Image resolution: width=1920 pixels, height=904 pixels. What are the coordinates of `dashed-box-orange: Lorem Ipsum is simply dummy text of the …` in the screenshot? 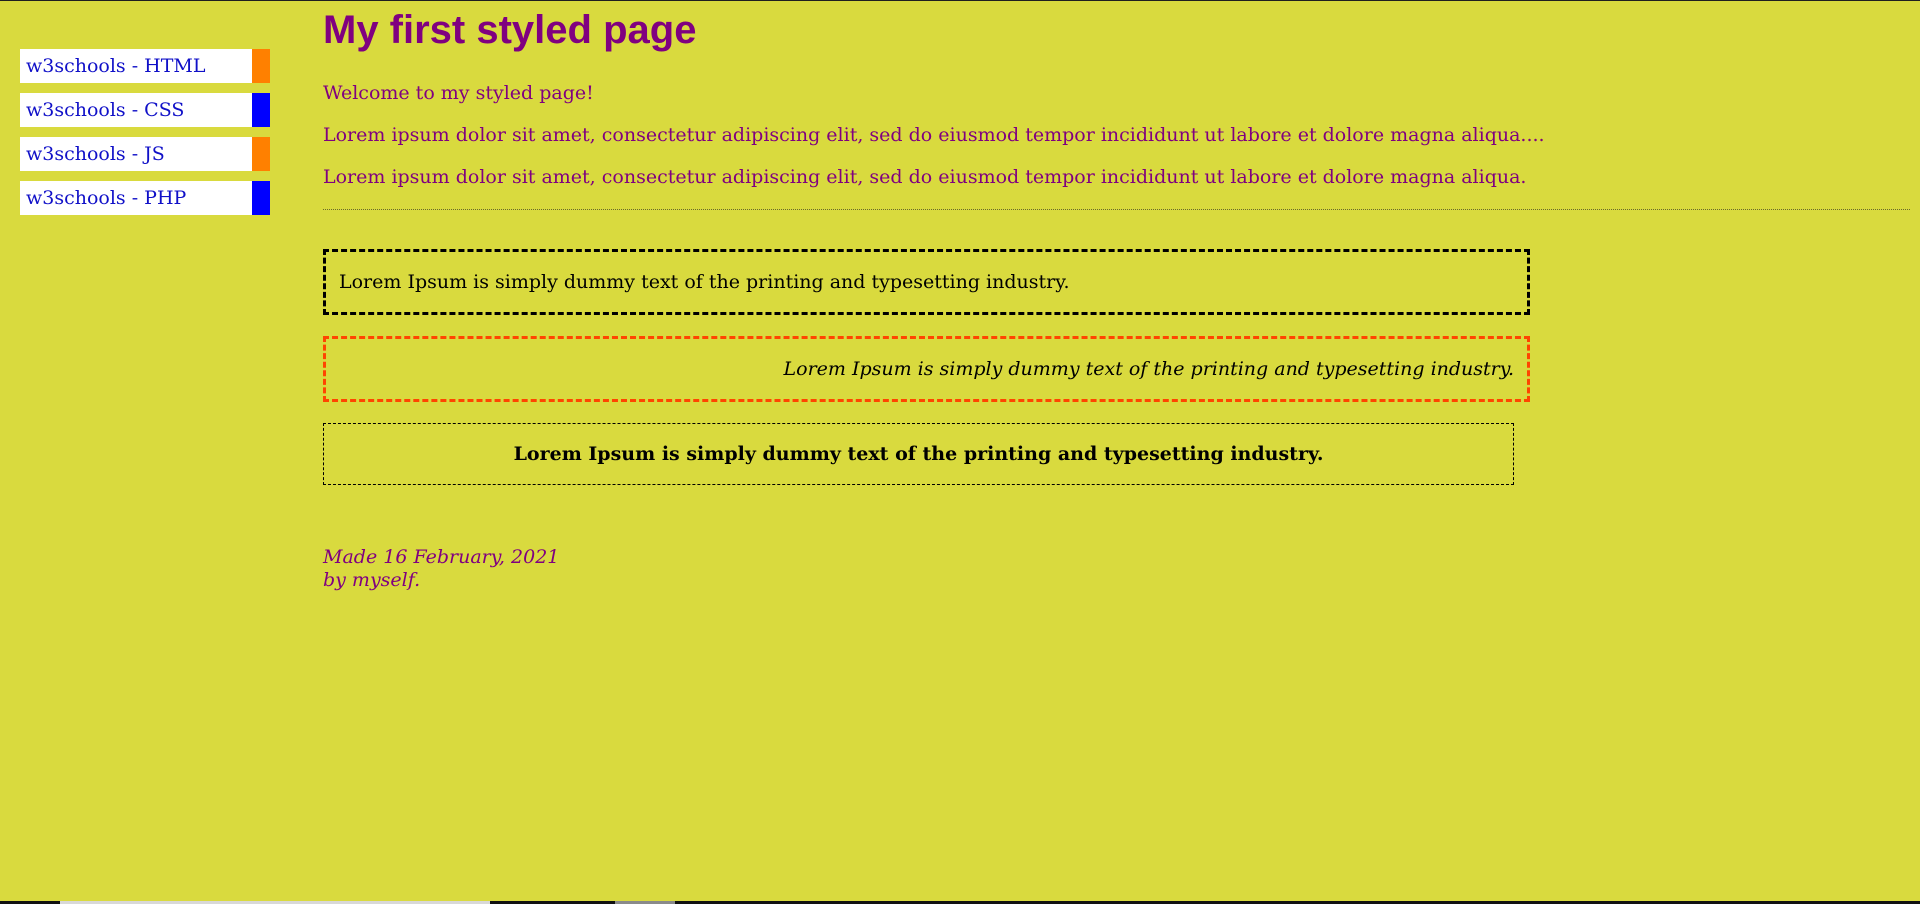 It's located at (926, 369).